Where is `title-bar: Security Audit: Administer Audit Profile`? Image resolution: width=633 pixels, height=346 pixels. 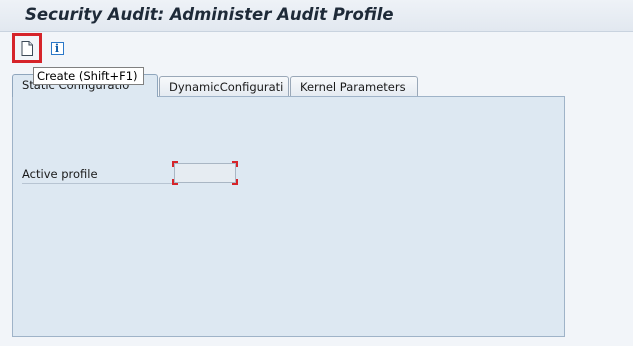 title-bar: Security Audit: Administer Audit Profile is located at coordinates (316, 16).